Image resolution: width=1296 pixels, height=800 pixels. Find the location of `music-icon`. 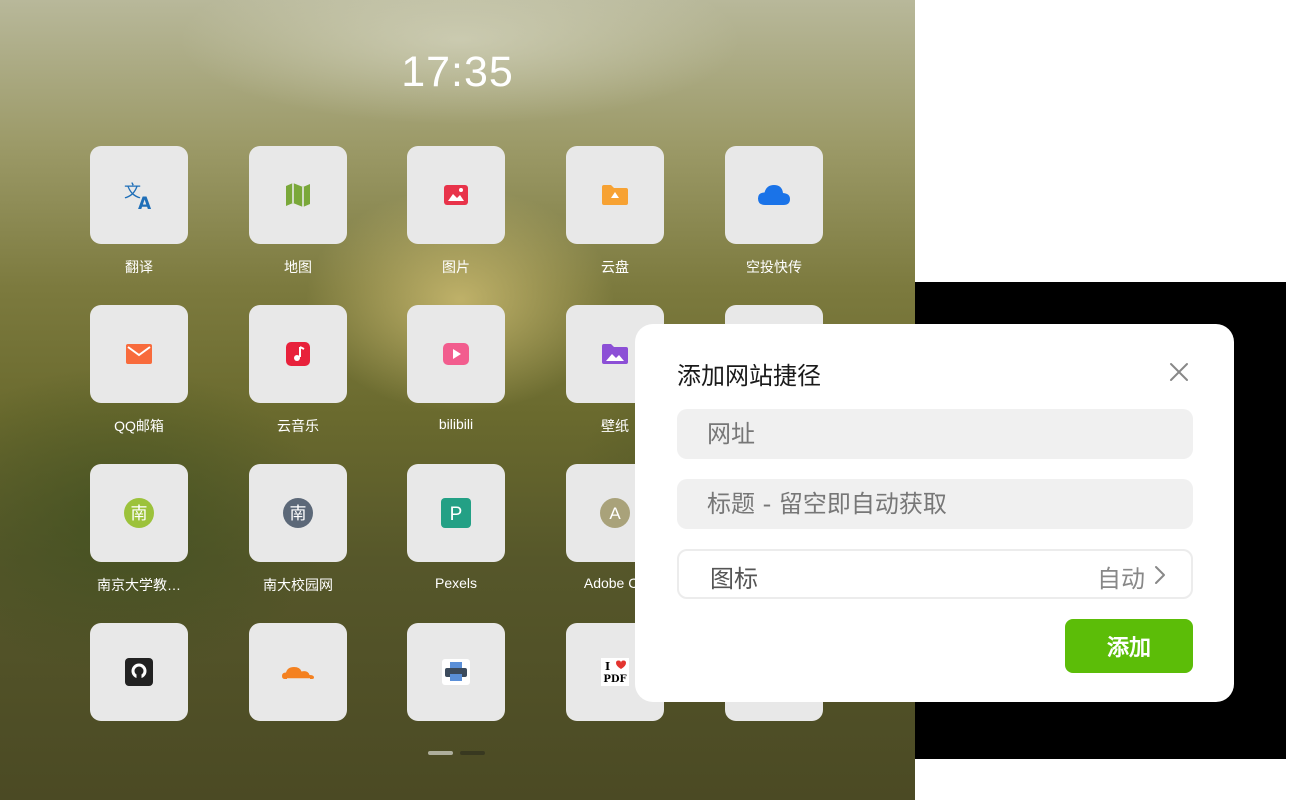

music-icon is located at coordinates (298, 354).